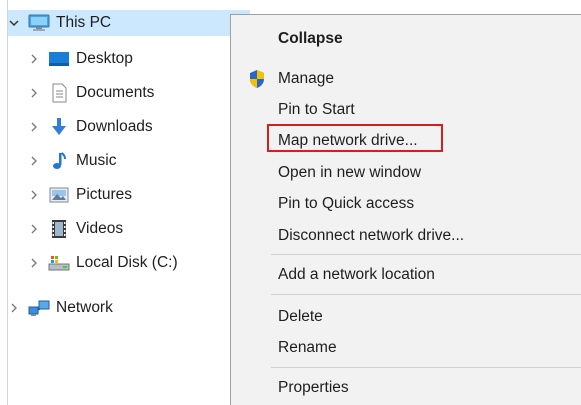 The width and height of the screenshot is (581, 405). I want to click on nav-item-desktop: Desktop, so click(80, 59).